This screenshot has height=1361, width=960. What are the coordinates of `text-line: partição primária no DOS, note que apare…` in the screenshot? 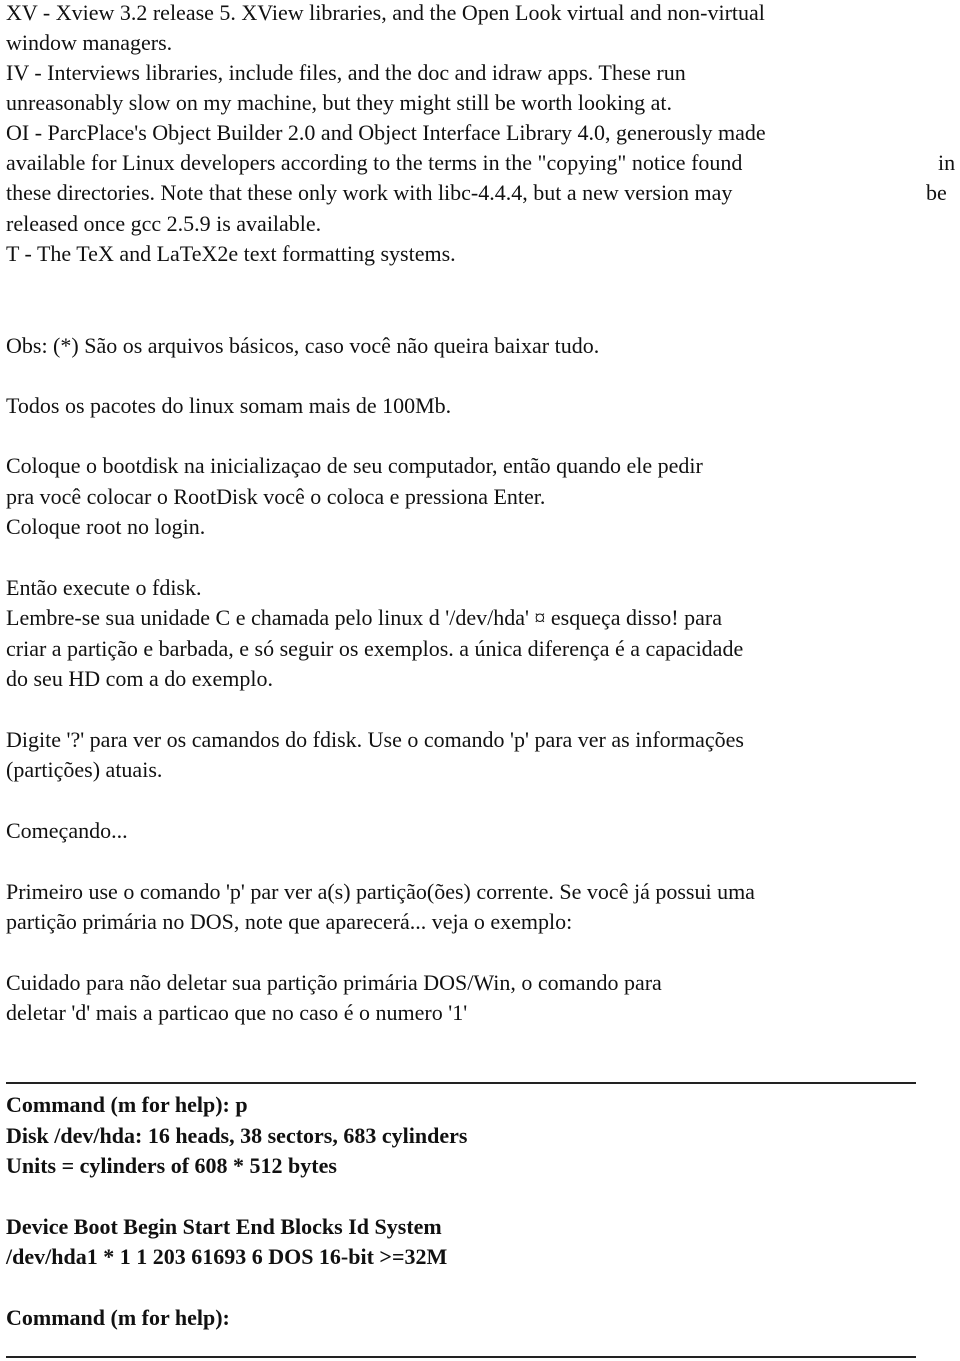 It's located at (289, 921).